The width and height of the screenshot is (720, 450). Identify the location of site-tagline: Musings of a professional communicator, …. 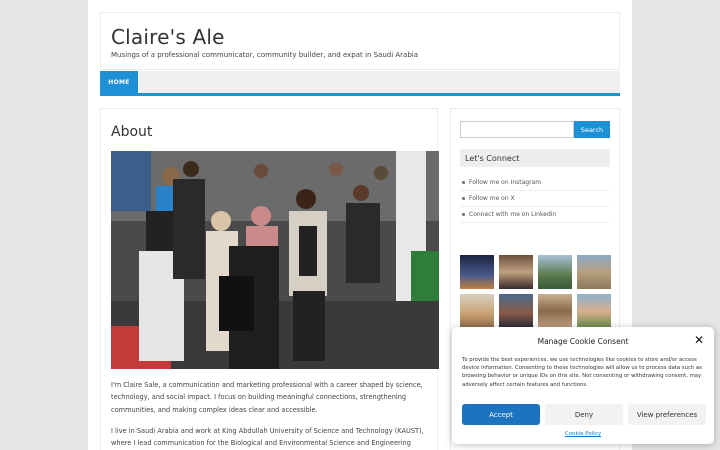
(265, 55).